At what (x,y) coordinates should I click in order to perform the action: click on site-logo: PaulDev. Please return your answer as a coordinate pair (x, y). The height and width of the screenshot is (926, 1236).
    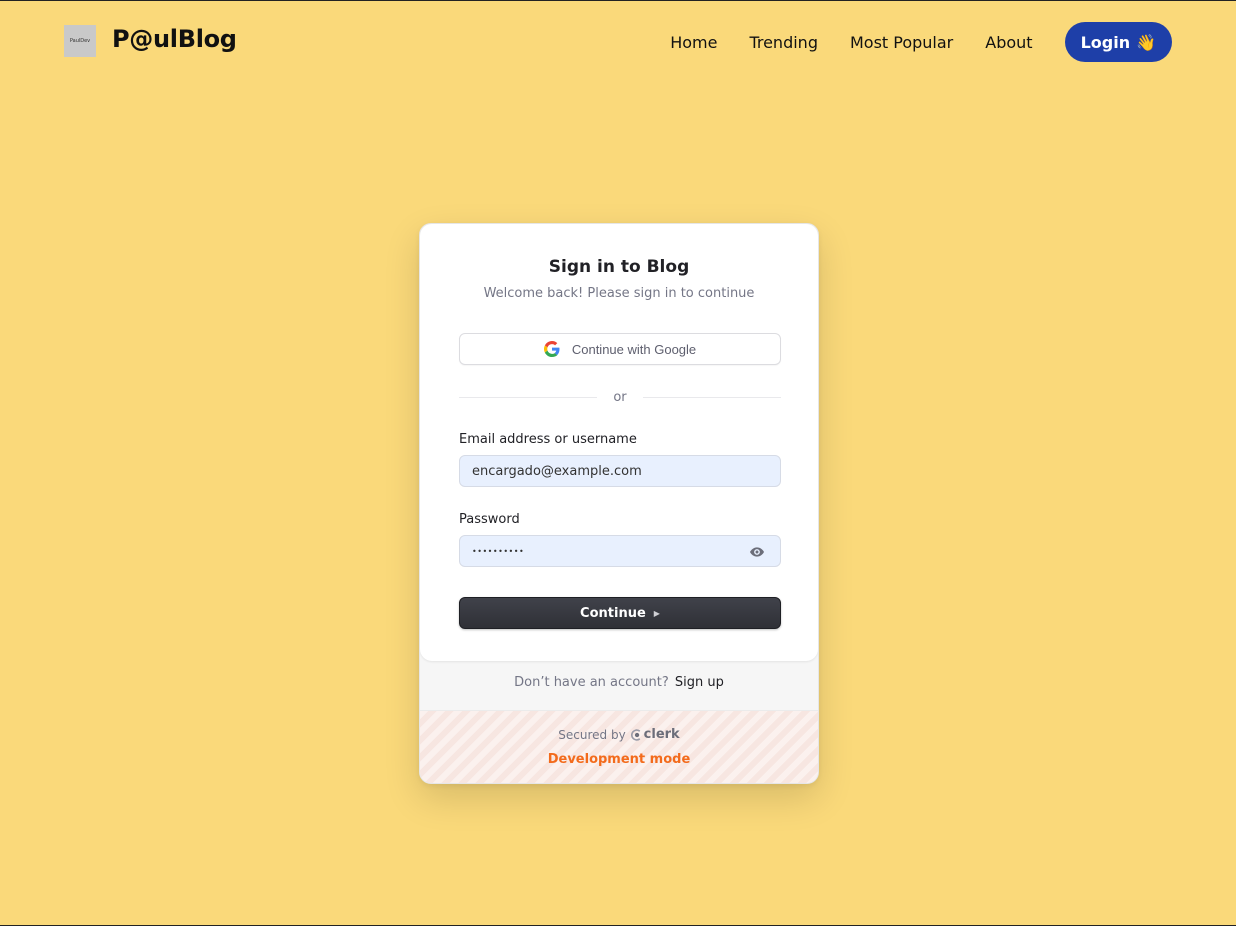
    Looking at the image, I should click on (80, 41).